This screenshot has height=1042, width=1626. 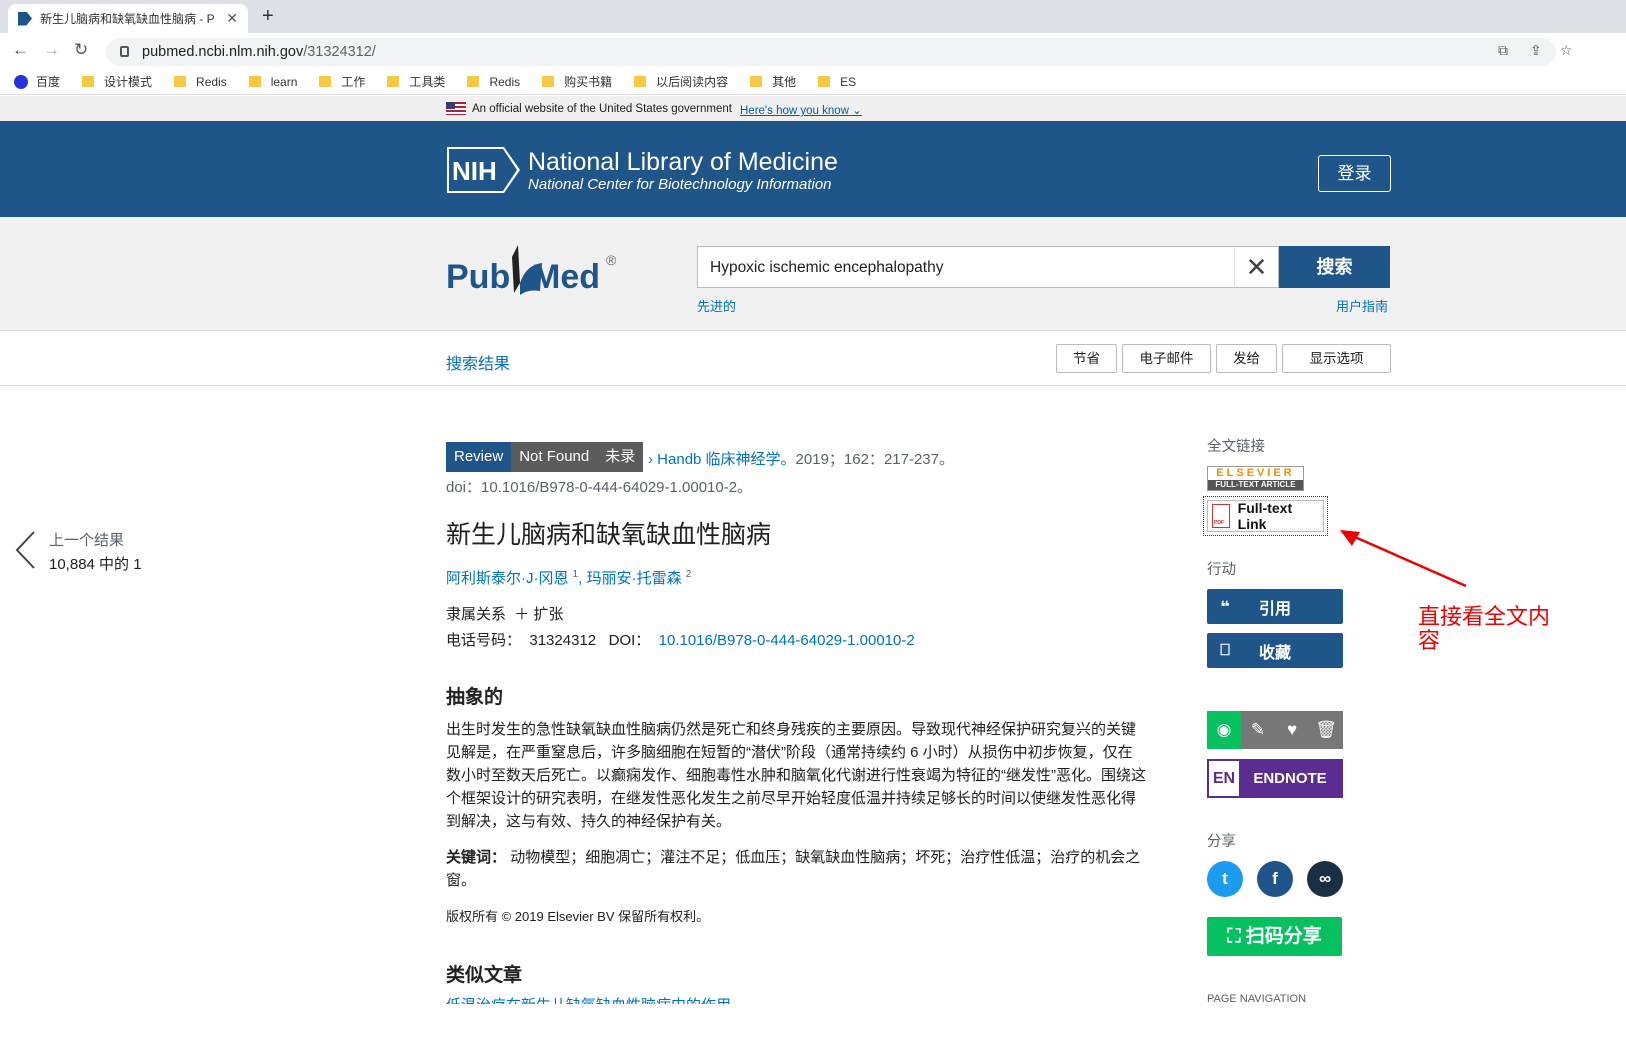 What do you see at coordinates (801, 110) in the screenshot?
I see `gov-banner-link: Here's how you know ⌄` at bounding box center [801, 110].